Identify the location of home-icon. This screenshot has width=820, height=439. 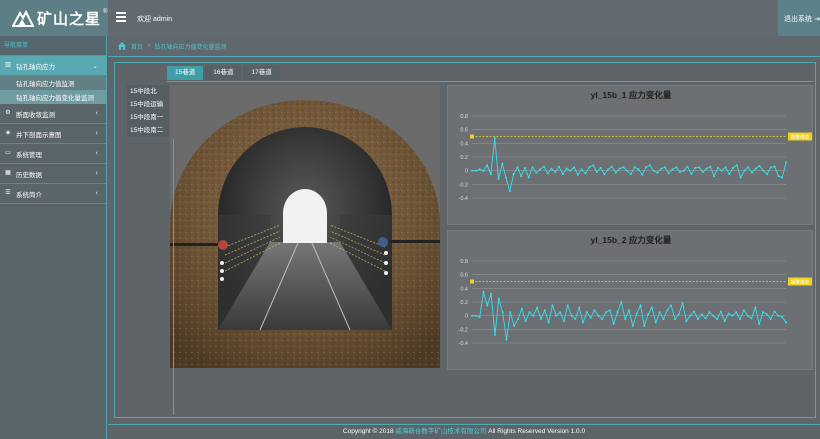
(122, 46).